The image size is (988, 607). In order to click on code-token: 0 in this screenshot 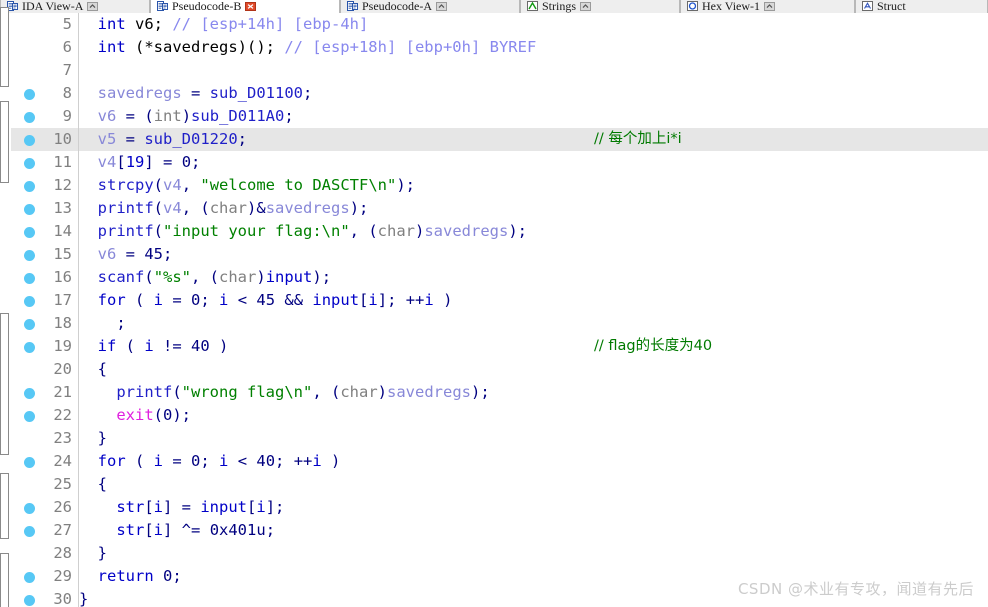, I will do `click(186, 162)`.